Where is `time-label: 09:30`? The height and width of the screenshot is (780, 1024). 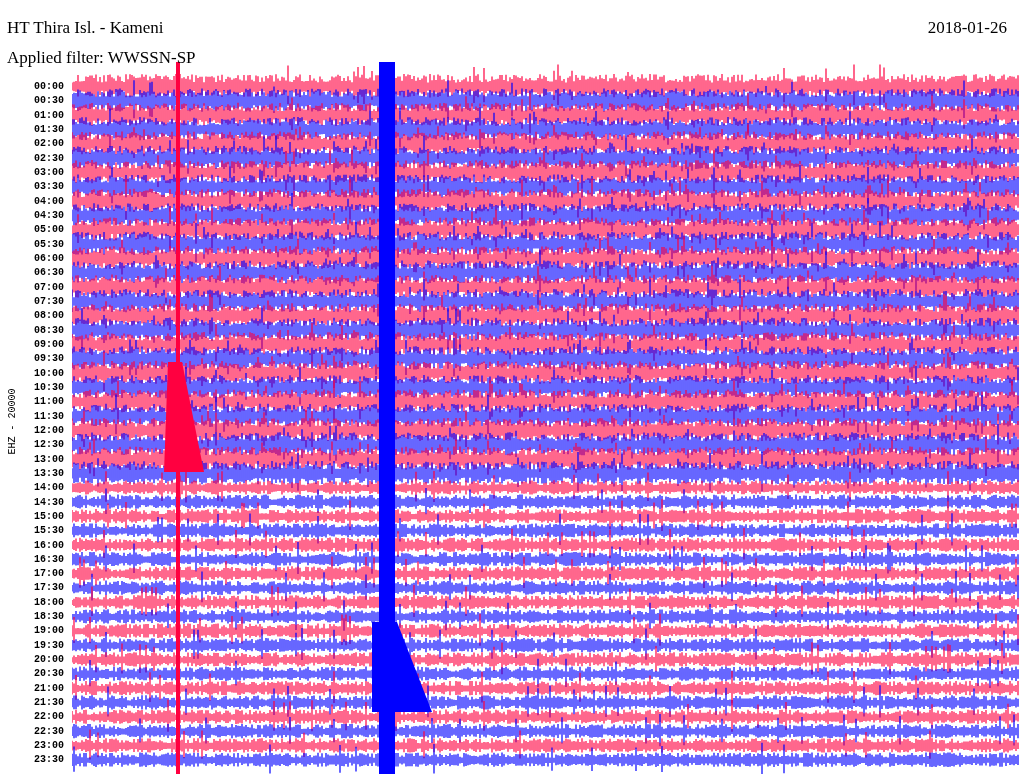 time-label: 09:30 is located at coordinates (49, 359).